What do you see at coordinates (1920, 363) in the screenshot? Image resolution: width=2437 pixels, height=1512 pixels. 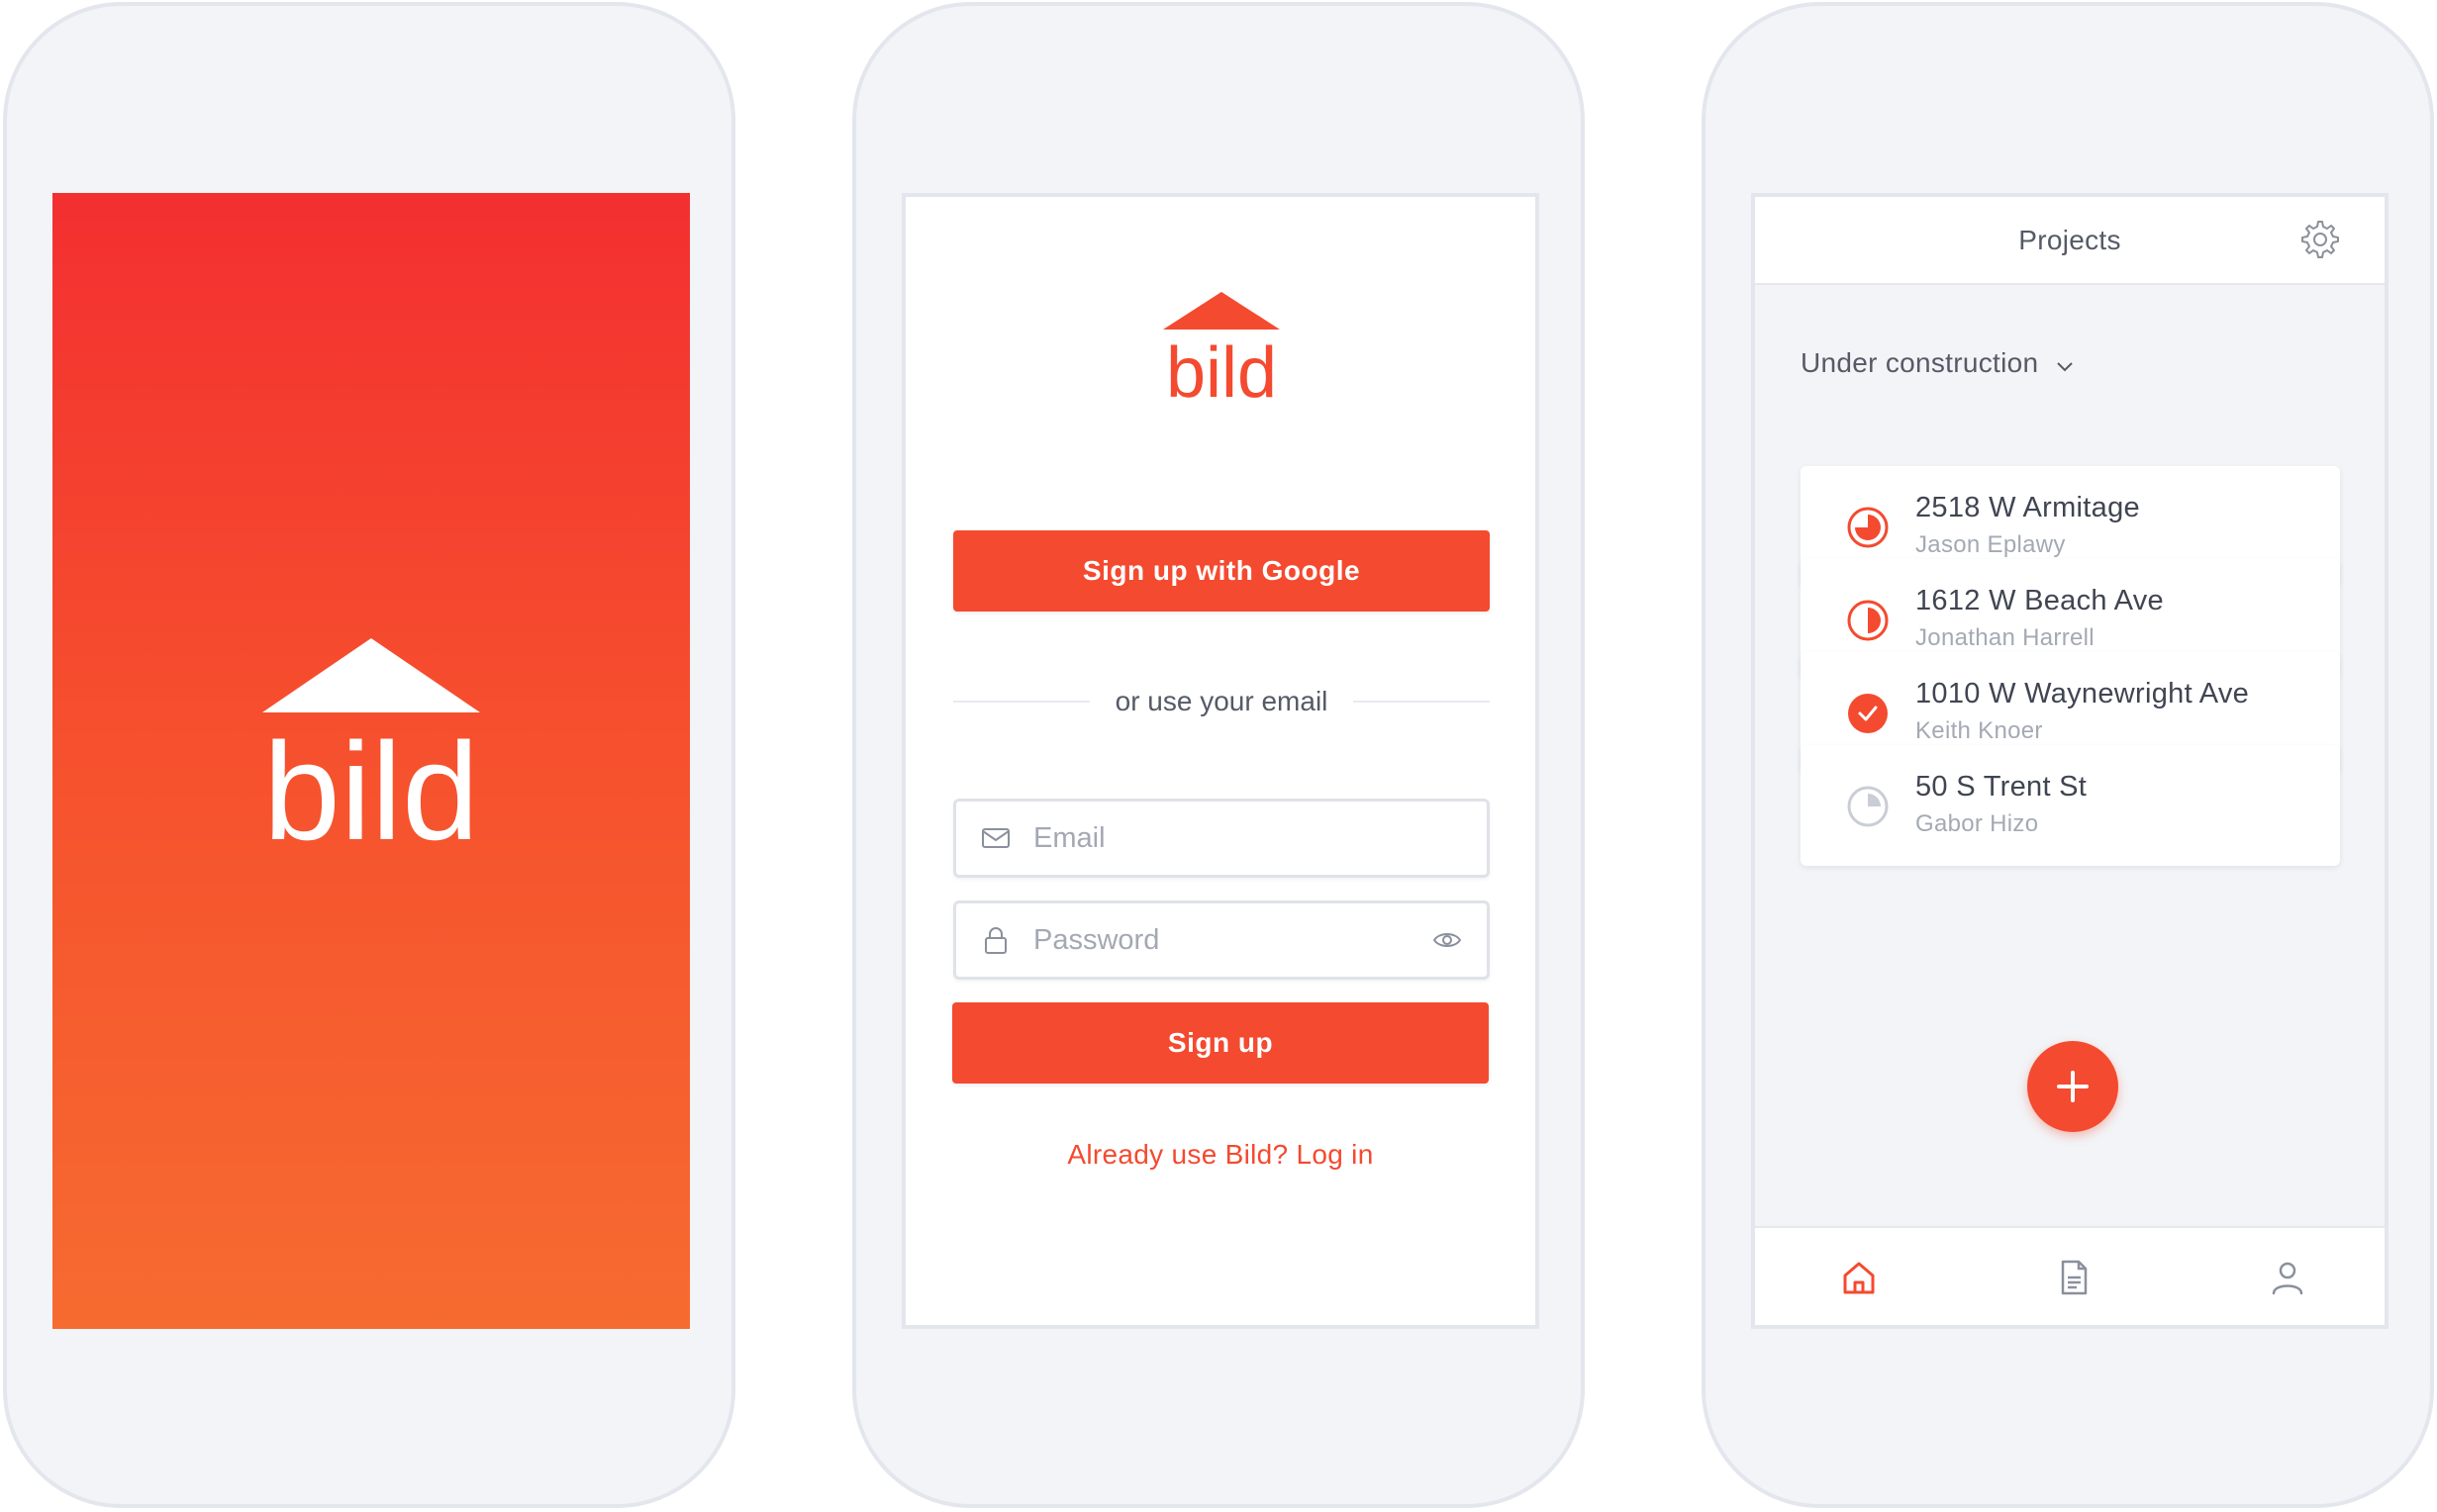 I see `filter-label: Under construction` at bounding box center [1920, 363].